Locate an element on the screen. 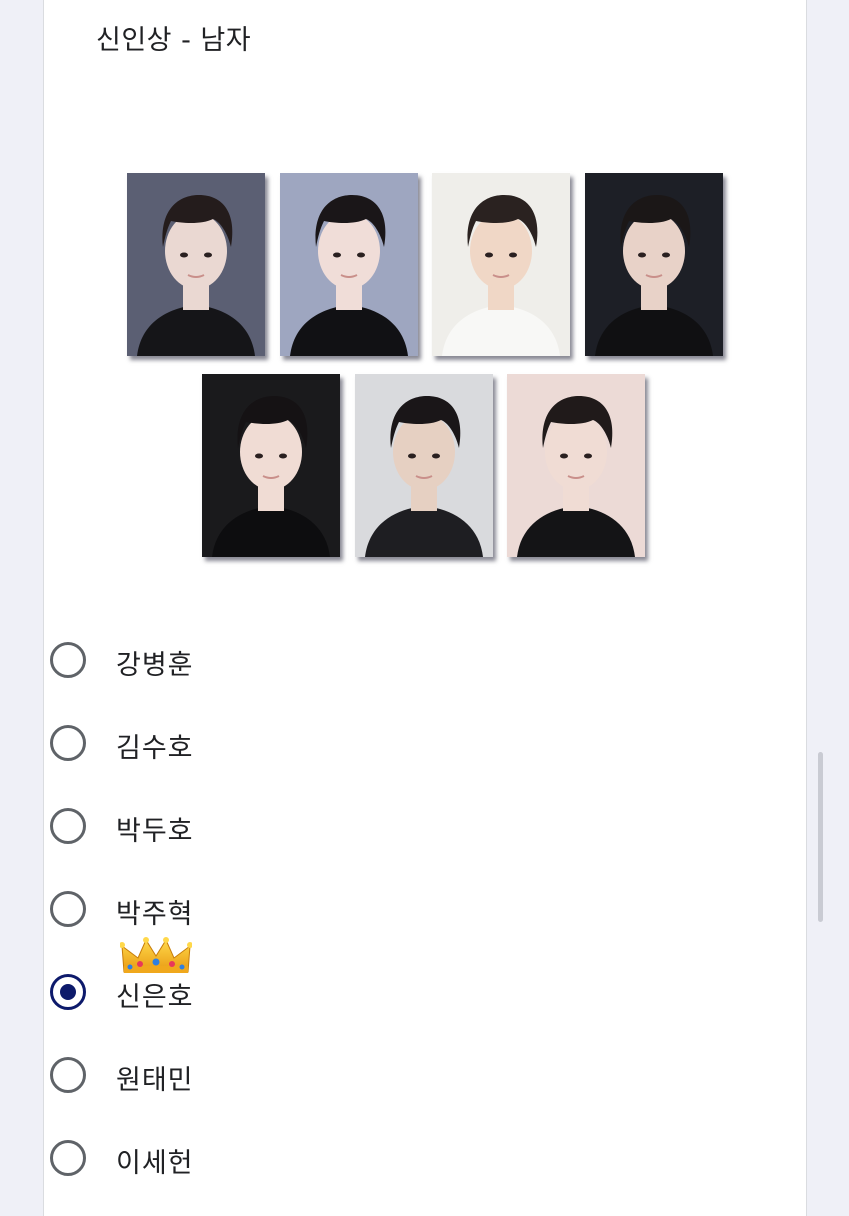  option-label: 이세헌 is located at coordinates (155, 1163).